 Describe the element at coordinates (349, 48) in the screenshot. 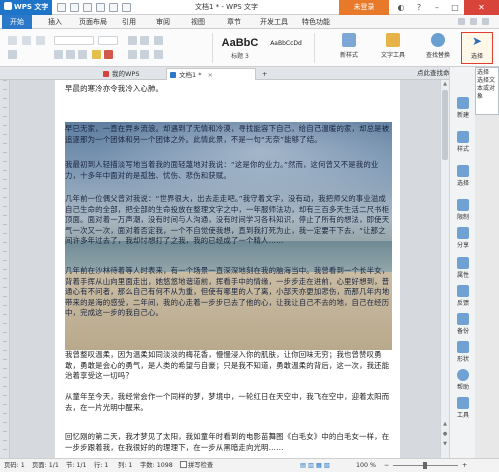

I see `new-style-button: 新样式` at that location.